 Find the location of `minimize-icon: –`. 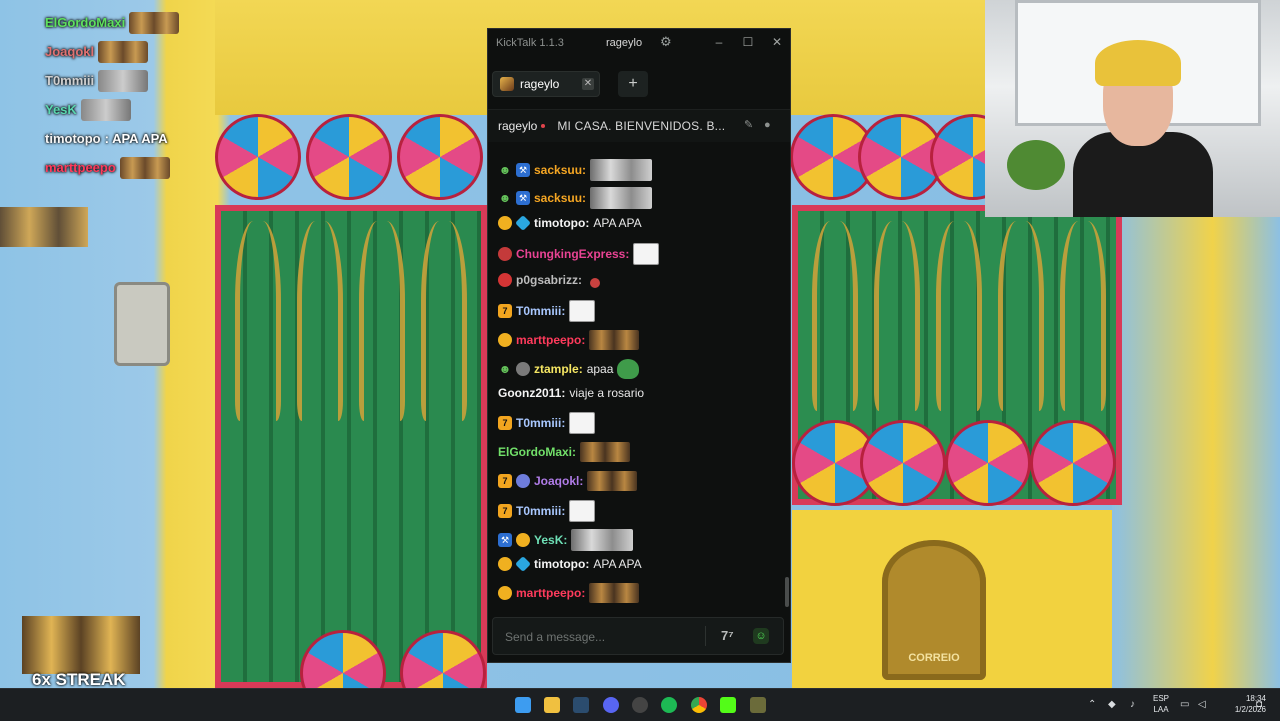

minimize-icon: – is located at coordinates (719, 42).